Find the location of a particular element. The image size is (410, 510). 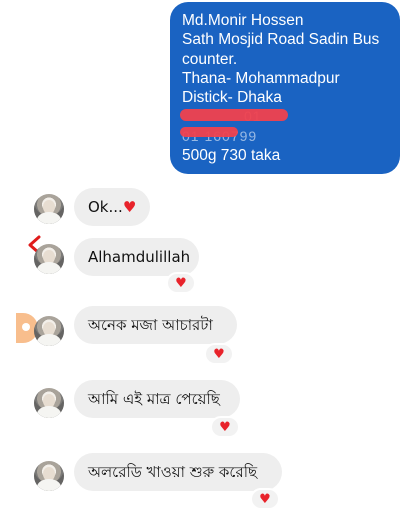

message-text: অনেক মজা আচারটা is located at coordinates (150, 325).